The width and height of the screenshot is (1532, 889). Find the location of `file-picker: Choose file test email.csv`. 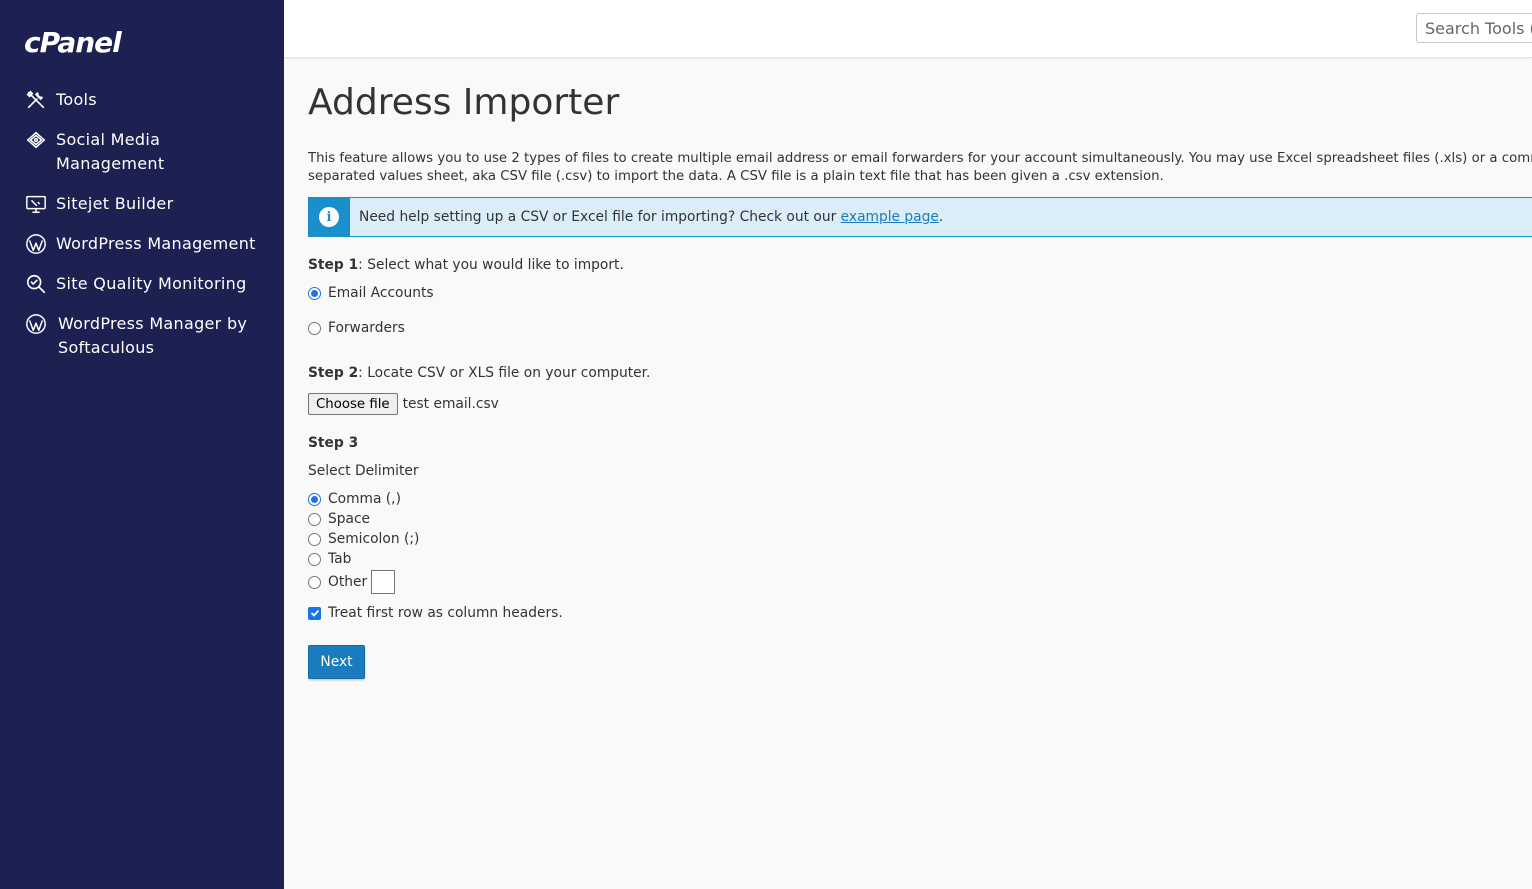

file-picker: Choose file test email.csv is located at coordinates (403, 404).